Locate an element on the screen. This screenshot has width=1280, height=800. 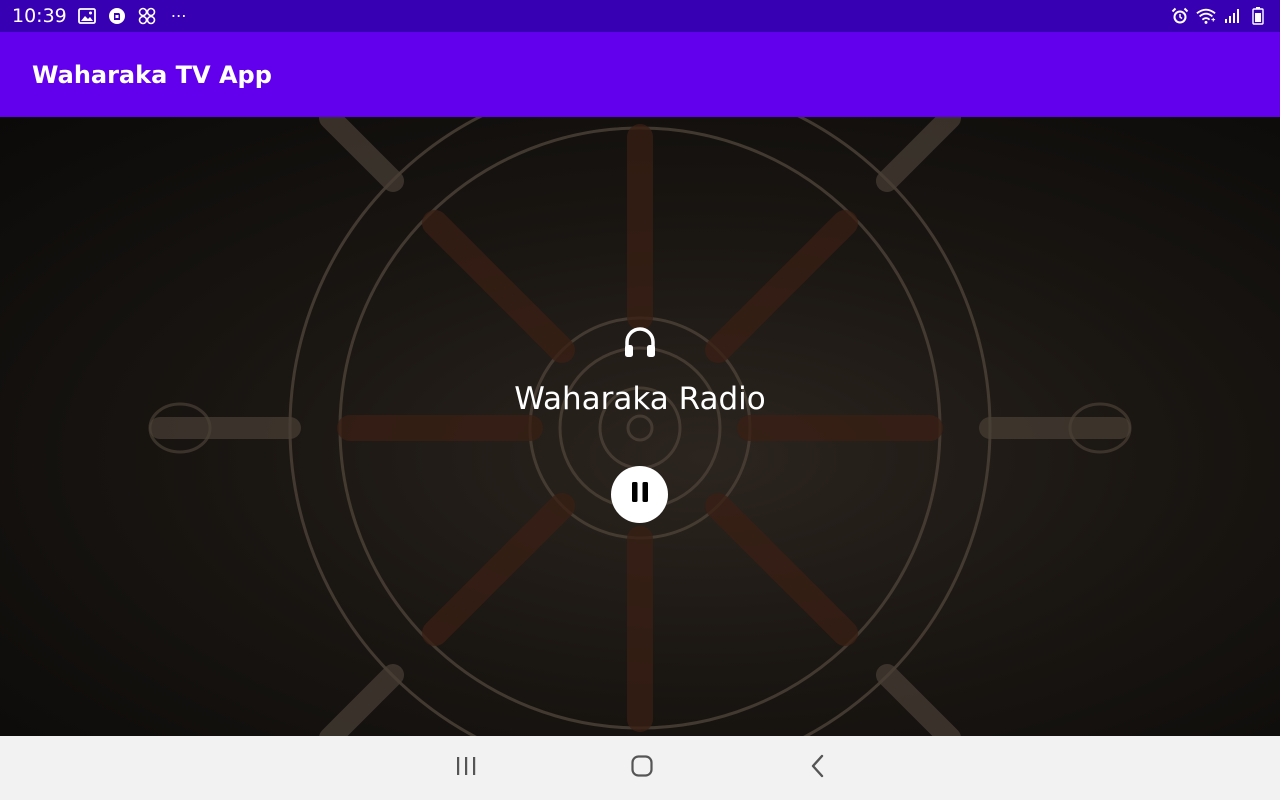
navigation-bar is located at coordinates (640, 768).